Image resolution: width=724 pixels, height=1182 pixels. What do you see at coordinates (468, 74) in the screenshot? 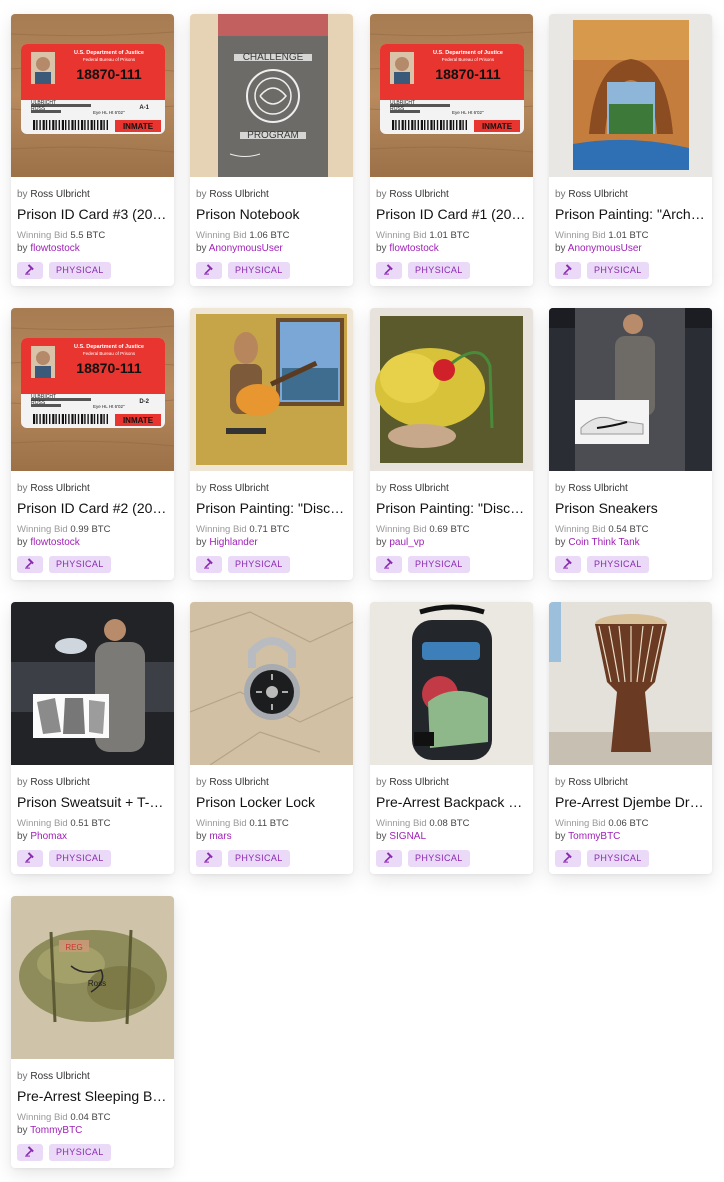
I see `id-number-text: 18870-111` at bounding box center [468, 74].